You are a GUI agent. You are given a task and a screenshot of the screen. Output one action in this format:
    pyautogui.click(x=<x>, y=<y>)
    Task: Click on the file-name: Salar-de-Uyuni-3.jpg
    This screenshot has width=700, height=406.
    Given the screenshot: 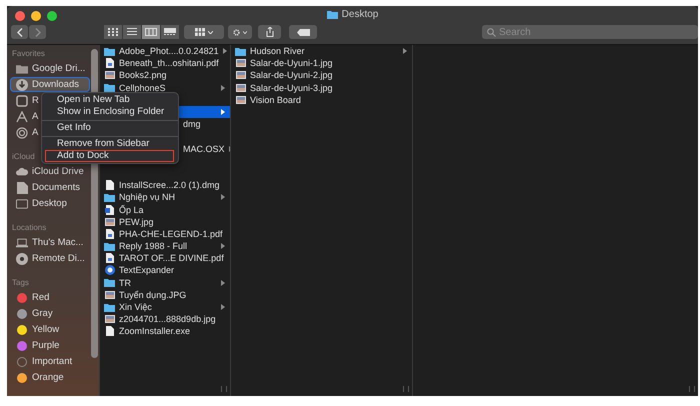 What is the action you would take?
    pyautogui.click(x=292, y=87)
    